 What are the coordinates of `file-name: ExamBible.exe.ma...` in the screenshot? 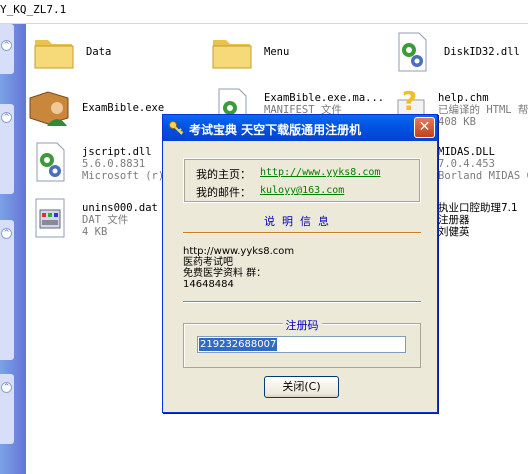 It's located at (324, 98).